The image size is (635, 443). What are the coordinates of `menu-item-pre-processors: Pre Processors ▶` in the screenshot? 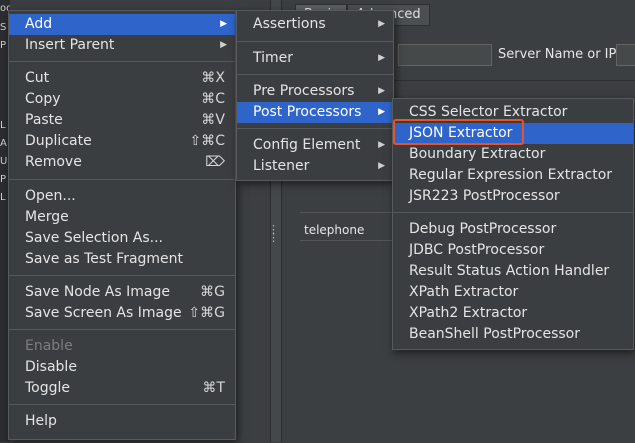 It's located at (315, 91).